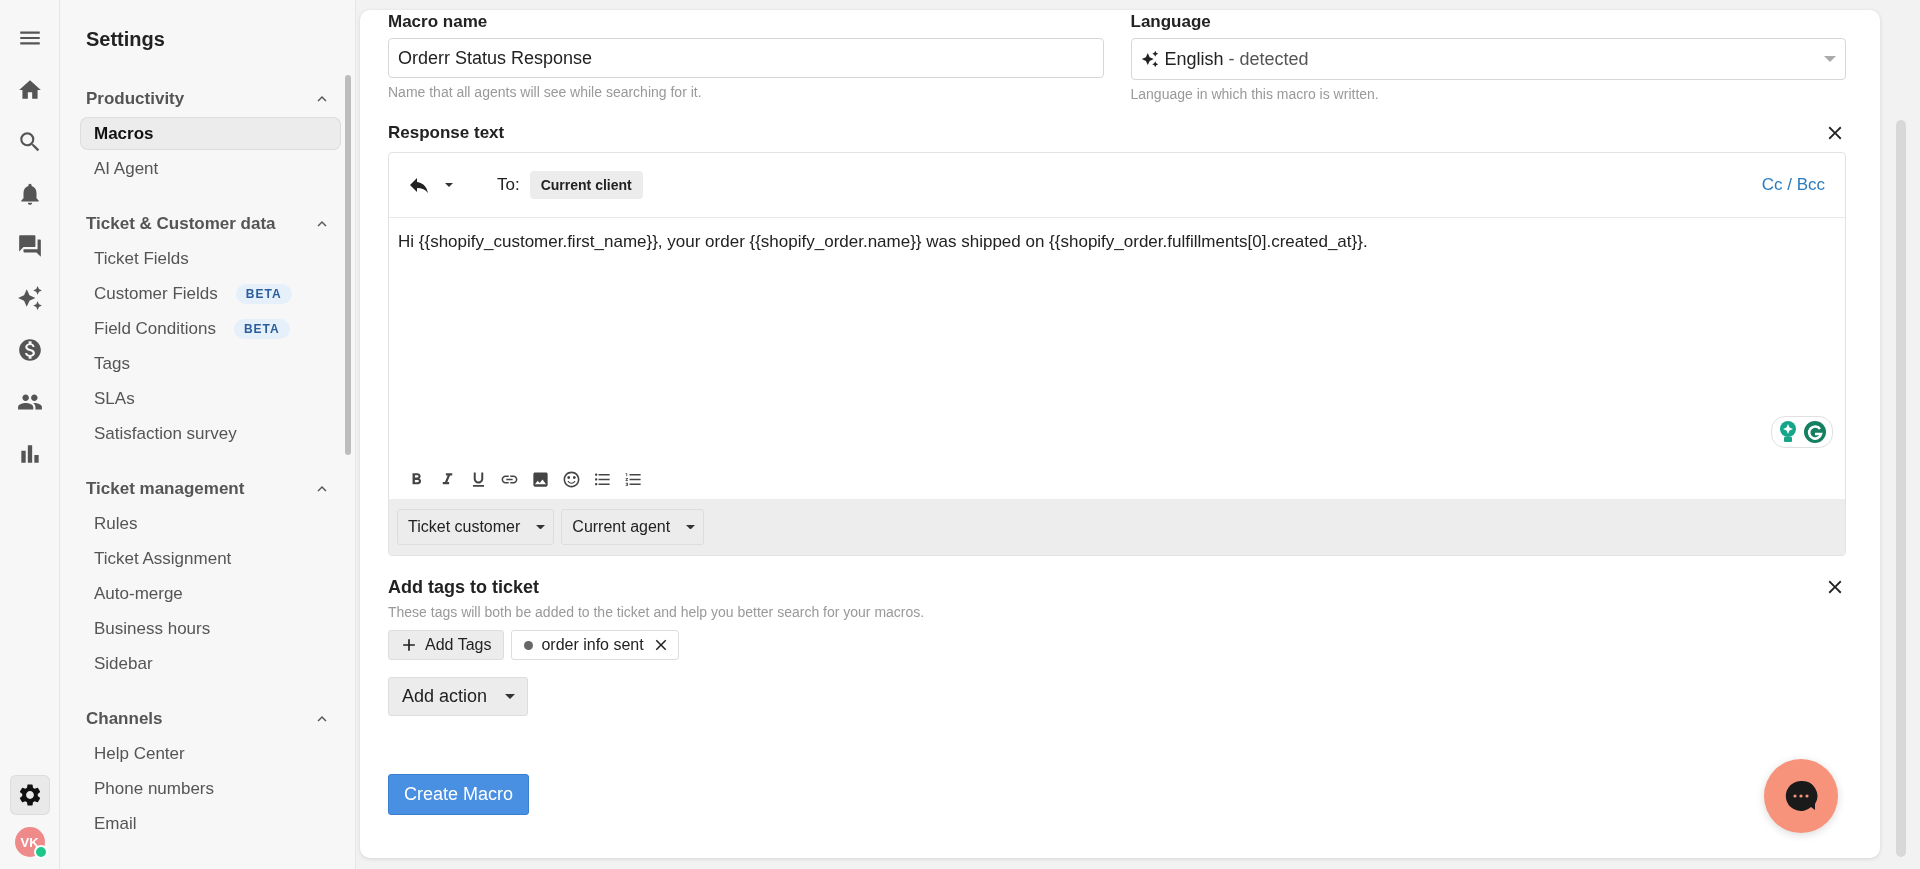  I want to click on response-body-text: Hi {{shopify_customer.first_name}}, your order {{shopify_order.name}} was shipped on {{shopify_order.fulfillments[0].created_at}}., so click(883, 241).